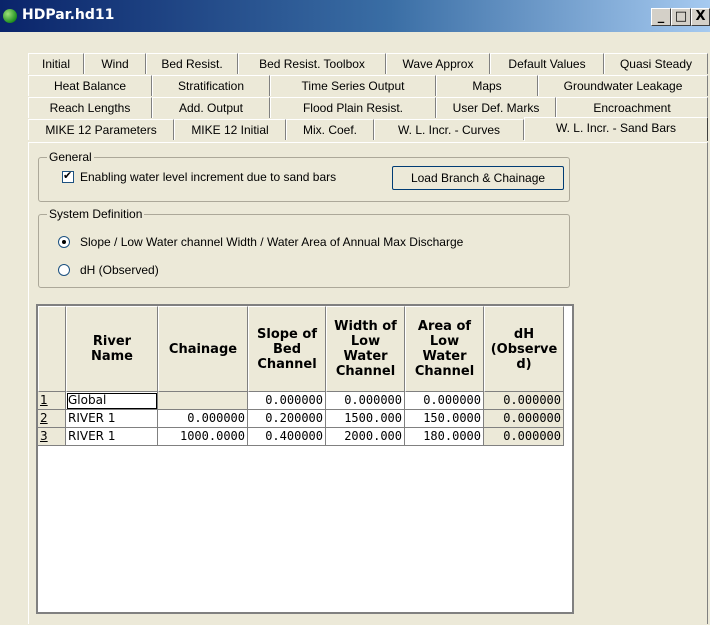  I want to click on window-title: HDPar.hd11, so click(68, 15).